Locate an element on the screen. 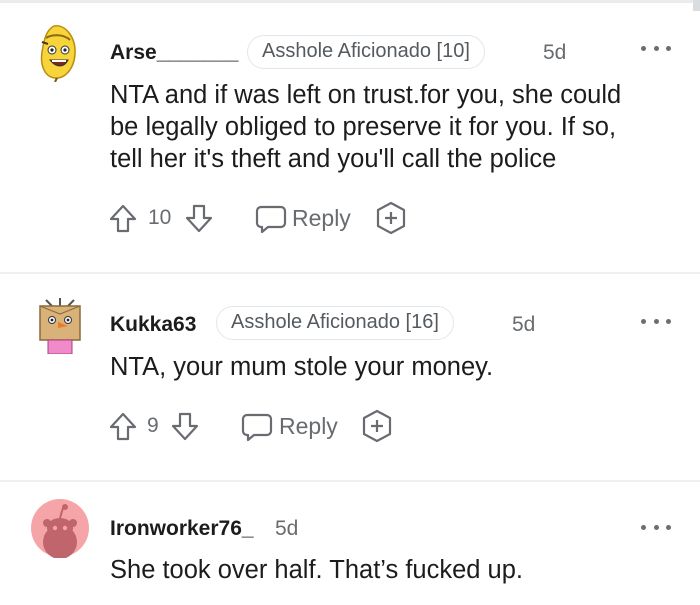 Image resolution: width=700 pixels, height=605 pixels. banana-avatar-icon is located at coordinates (58, 54).